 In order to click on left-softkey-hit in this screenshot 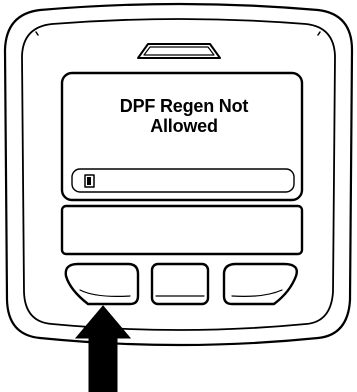, I will do `click(102, 284)`.